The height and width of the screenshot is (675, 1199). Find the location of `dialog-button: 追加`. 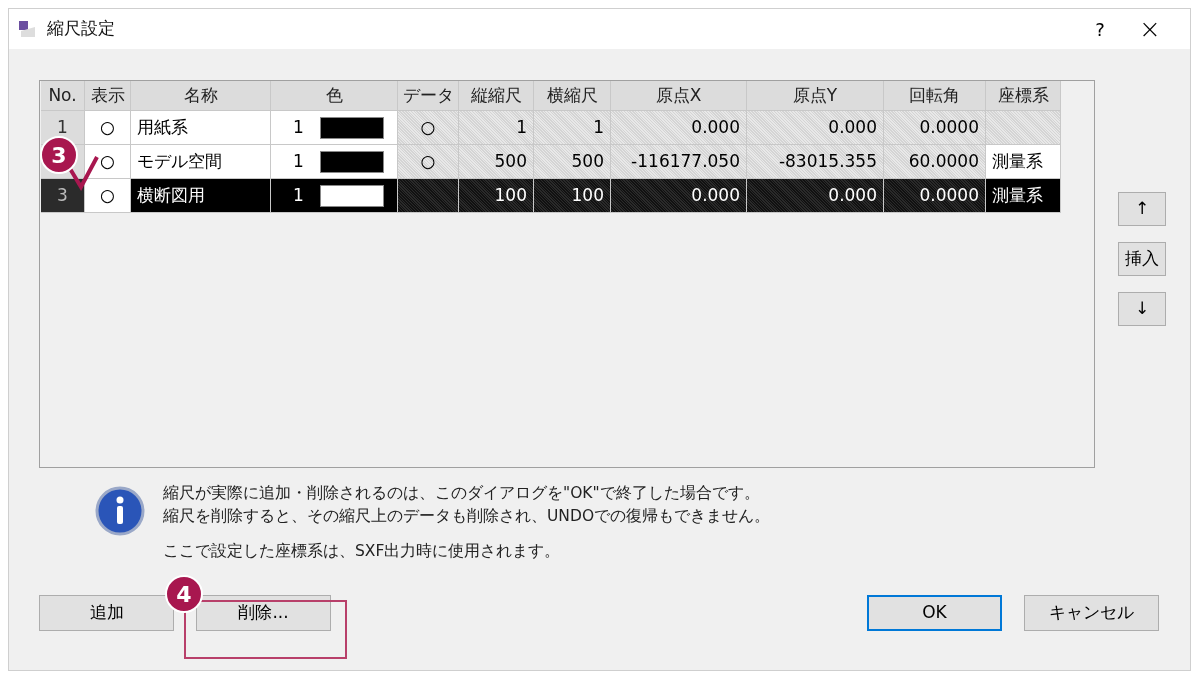

dialog-button: 追加 is located at coordinates (106, 613).